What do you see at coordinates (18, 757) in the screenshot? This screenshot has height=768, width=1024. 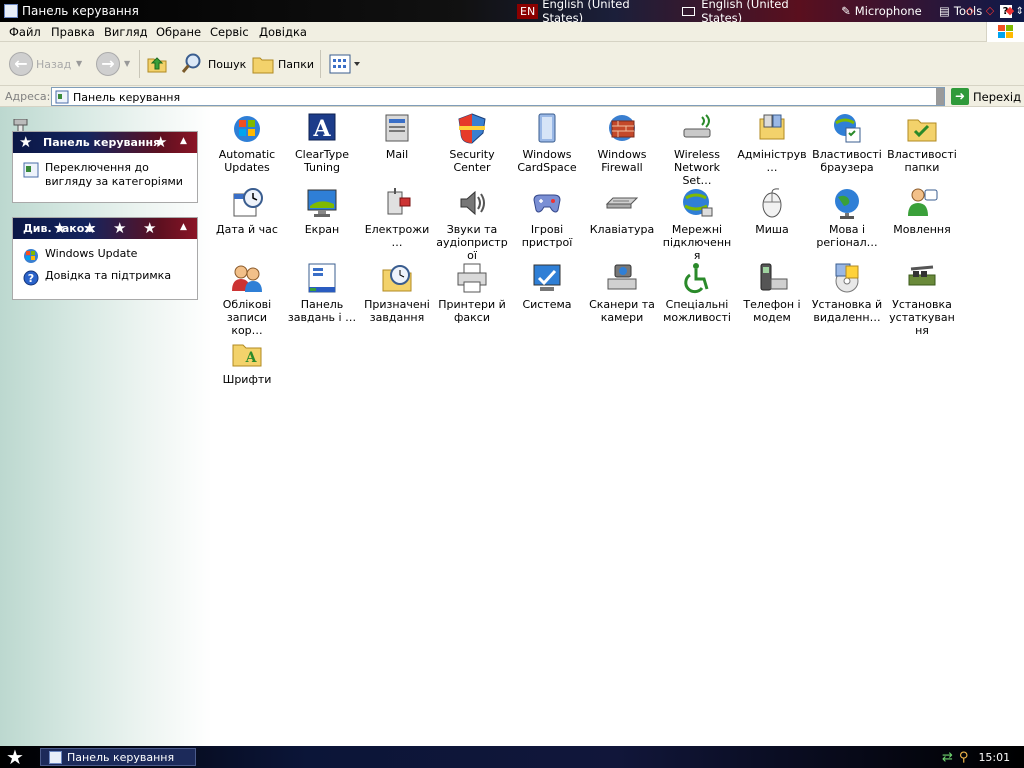 I see `start-button: ★` at bounding box center [18, 757].